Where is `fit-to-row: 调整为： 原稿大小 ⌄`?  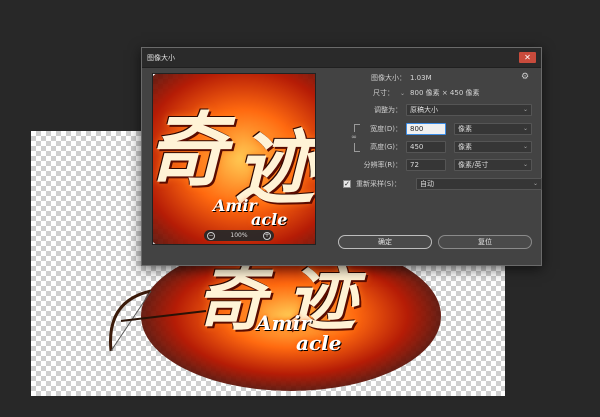 fit-to-row: 调整为： 原稿大小 ⌄ is located at coordinates (437, 110).